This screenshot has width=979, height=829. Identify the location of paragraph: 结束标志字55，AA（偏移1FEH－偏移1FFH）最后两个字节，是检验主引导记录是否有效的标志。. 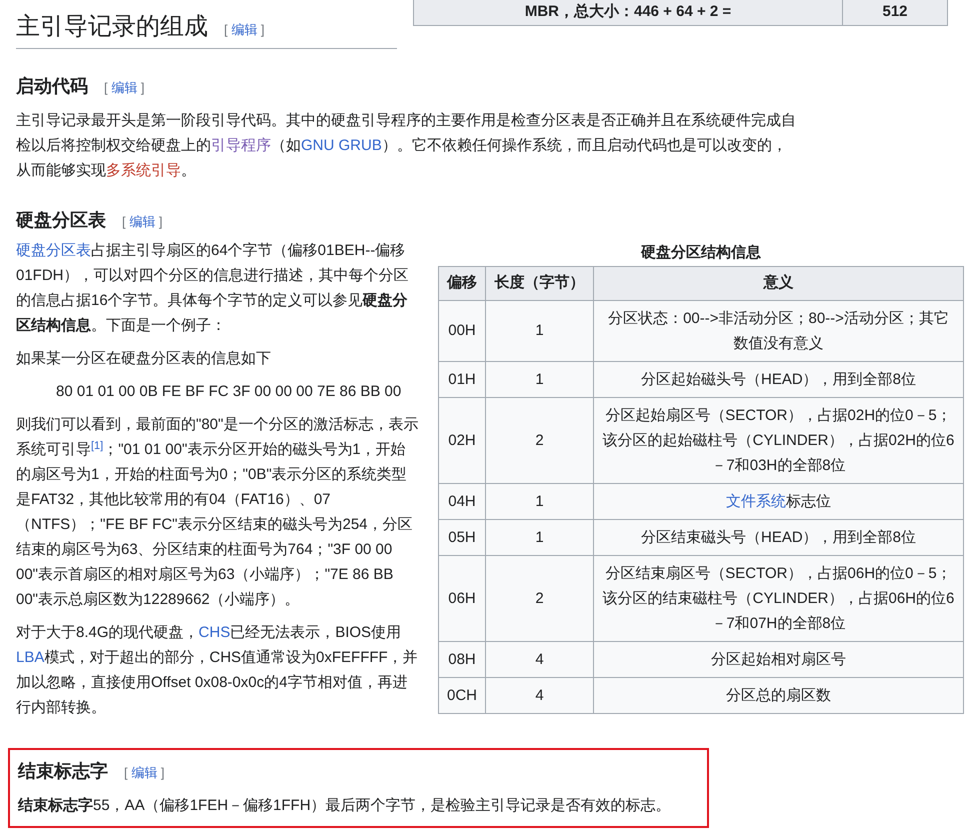
(345, 806).